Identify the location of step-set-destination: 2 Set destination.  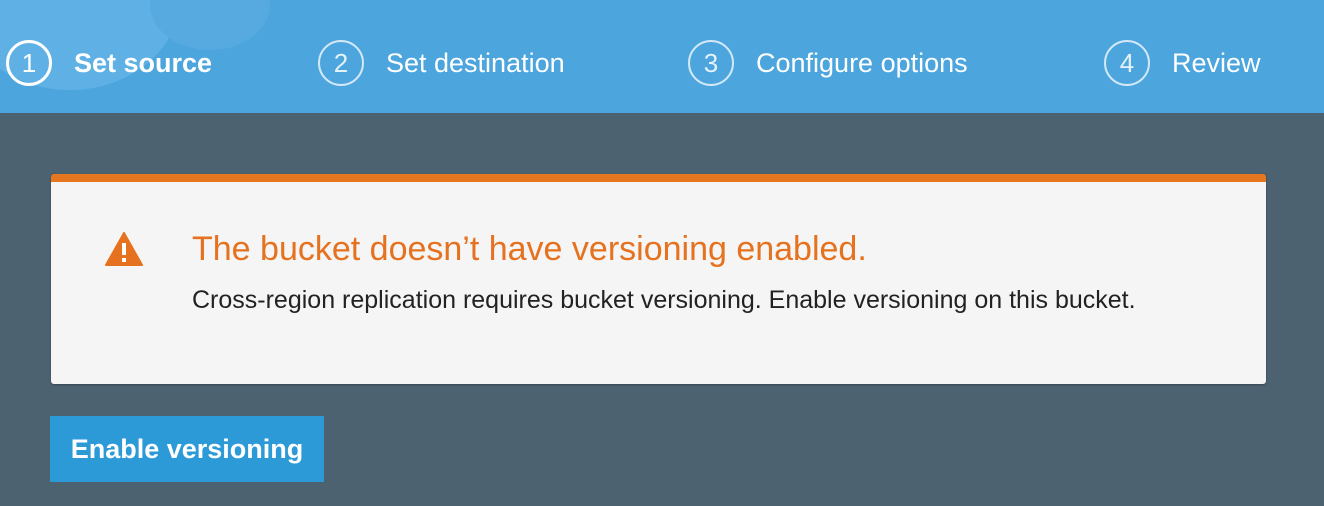
(441, 63).